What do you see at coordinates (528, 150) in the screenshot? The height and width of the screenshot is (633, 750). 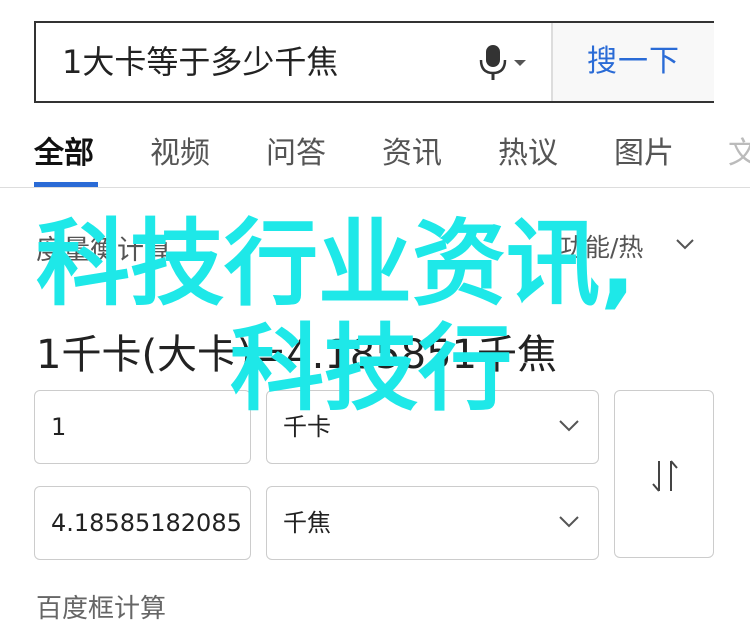 I see `tab-hot: 热议` at bounding box center [528, 150].